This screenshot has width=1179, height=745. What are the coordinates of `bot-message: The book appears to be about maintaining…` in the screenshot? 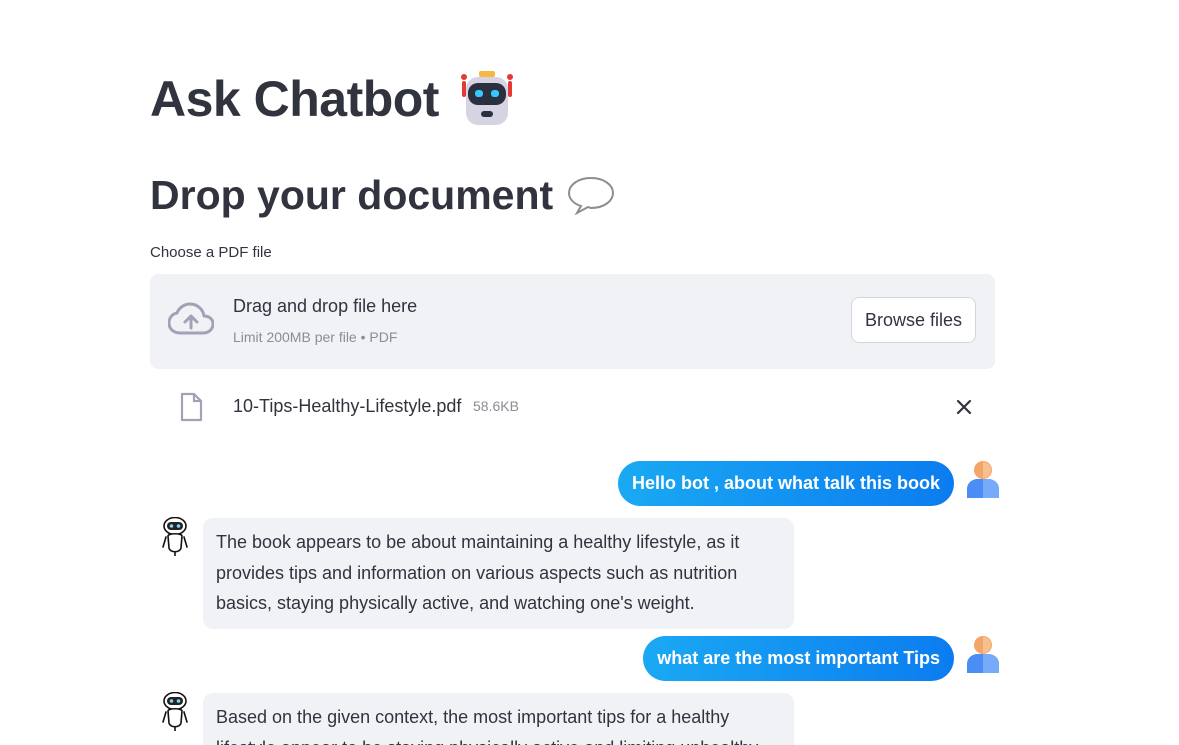 It's located at (498, 573).